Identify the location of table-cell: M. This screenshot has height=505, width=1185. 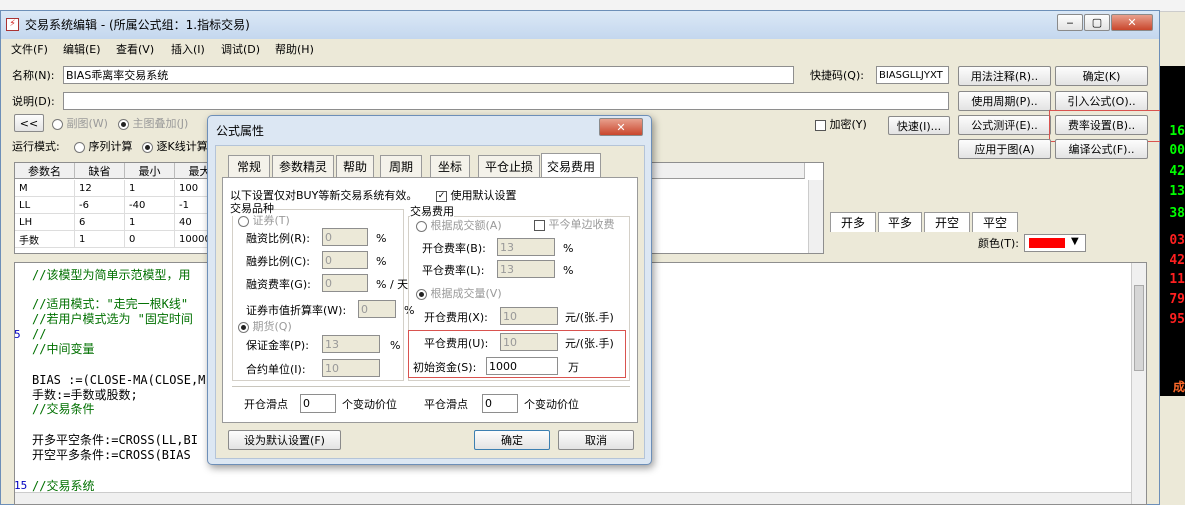
(45, 188).